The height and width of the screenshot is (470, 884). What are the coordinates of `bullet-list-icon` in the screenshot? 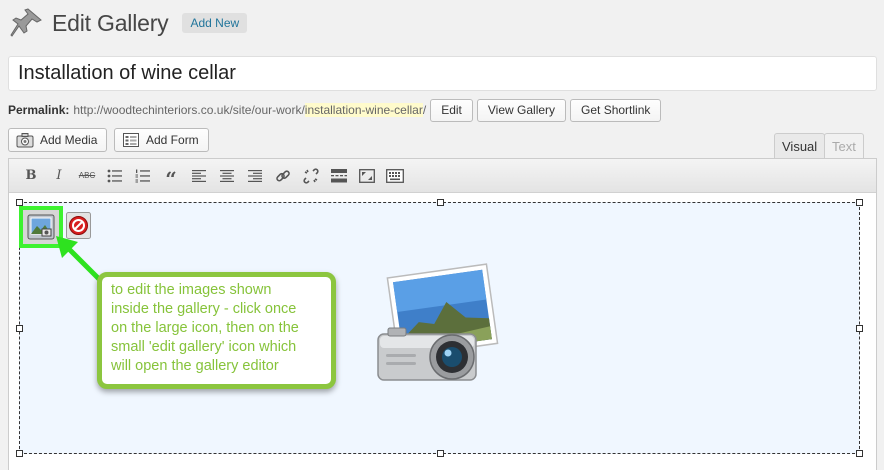 It's located at (114, 175).